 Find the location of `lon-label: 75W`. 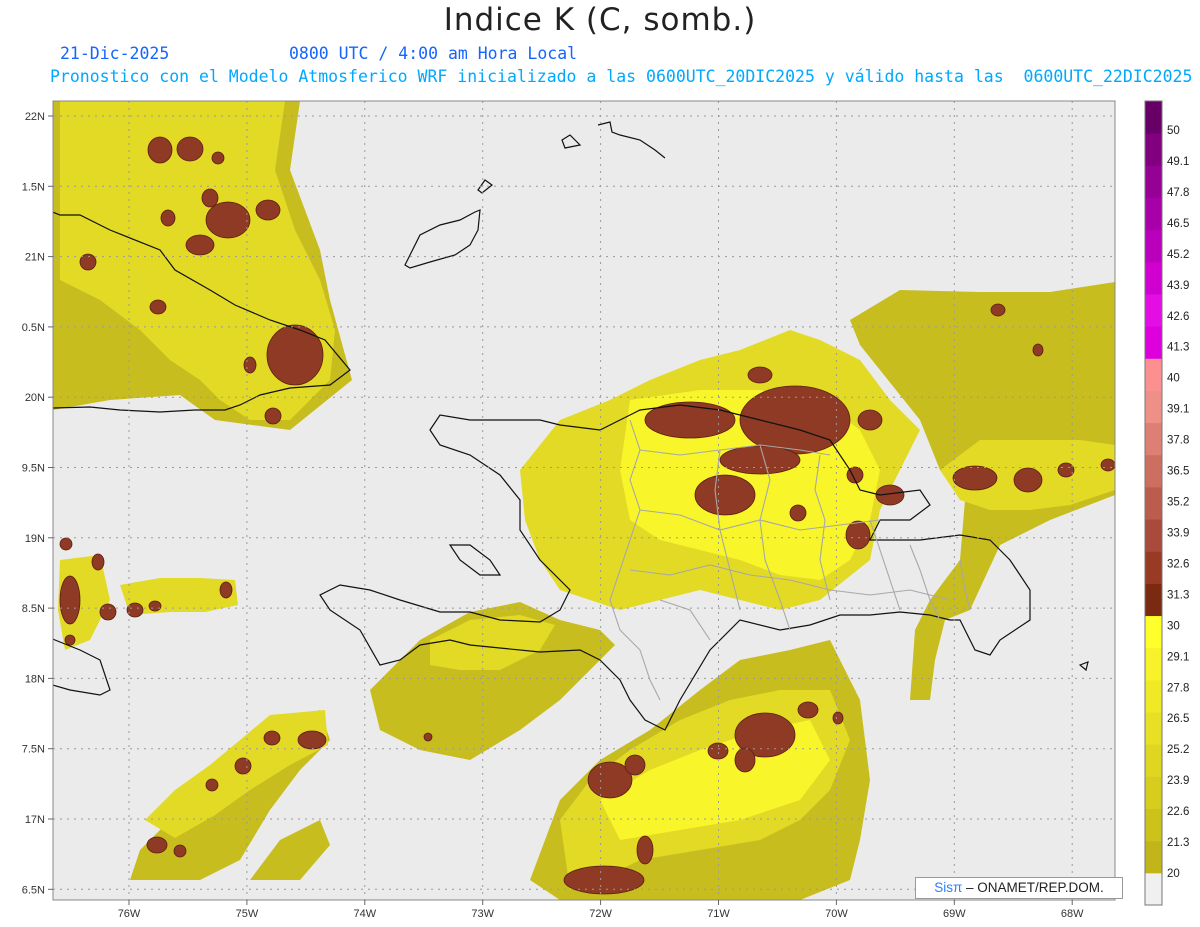

lon-label: 75W is located at coordinates (247, 914).